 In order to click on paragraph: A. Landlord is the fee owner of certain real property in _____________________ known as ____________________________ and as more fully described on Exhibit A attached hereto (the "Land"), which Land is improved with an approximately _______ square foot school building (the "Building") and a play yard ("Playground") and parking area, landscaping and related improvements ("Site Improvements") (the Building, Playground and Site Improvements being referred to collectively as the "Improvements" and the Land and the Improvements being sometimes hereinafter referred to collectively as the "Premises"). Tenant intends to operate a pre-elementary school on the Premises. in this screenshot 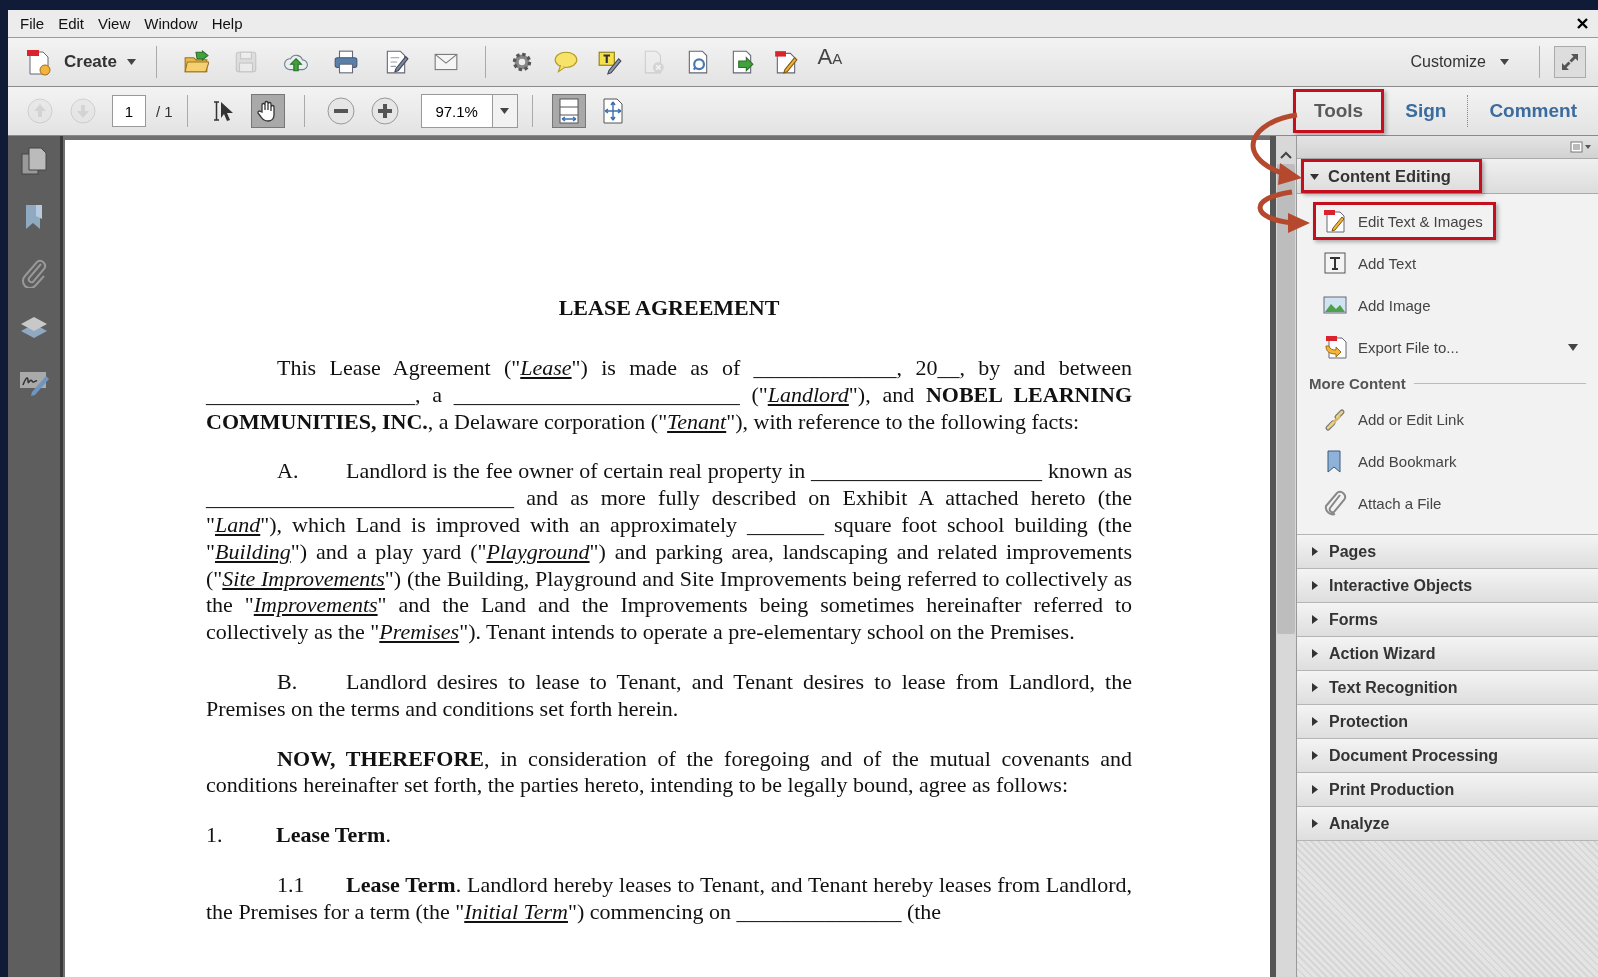, I will do `click(669, 552)`.